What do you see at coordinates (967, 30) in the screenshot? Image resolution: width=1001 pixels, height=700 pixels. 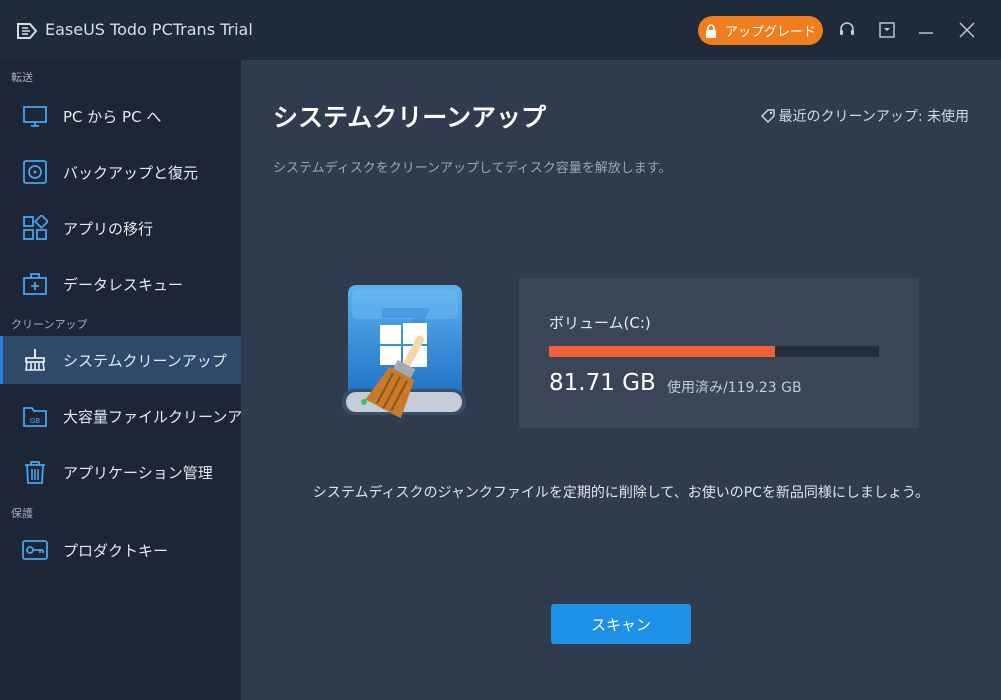 I see `close-icon` at bounding box center [967, 30].